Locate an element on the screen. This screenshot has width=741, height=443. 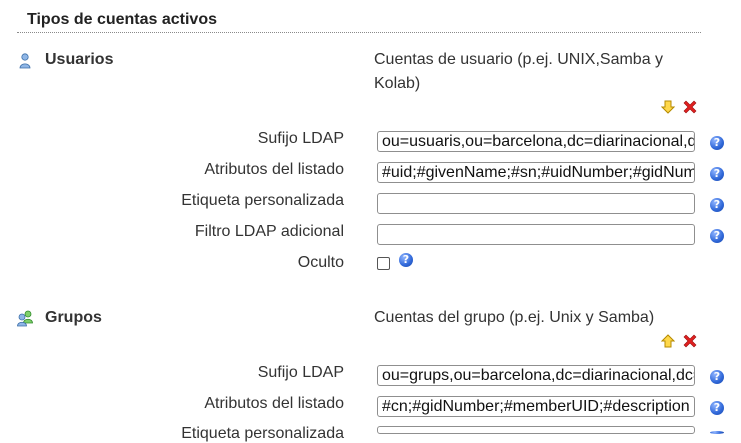
type-description-grupos: Cuentas del grupo (p.ej. Unix y Samba) is located at coordinates (514, 317).